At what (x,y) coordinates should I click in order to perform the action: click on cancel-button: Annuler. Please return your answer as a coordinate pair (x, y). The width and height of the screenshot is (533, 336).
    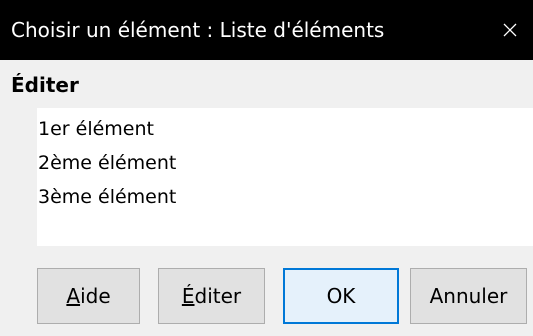
    Looking at the image, I should click on (468, 296).